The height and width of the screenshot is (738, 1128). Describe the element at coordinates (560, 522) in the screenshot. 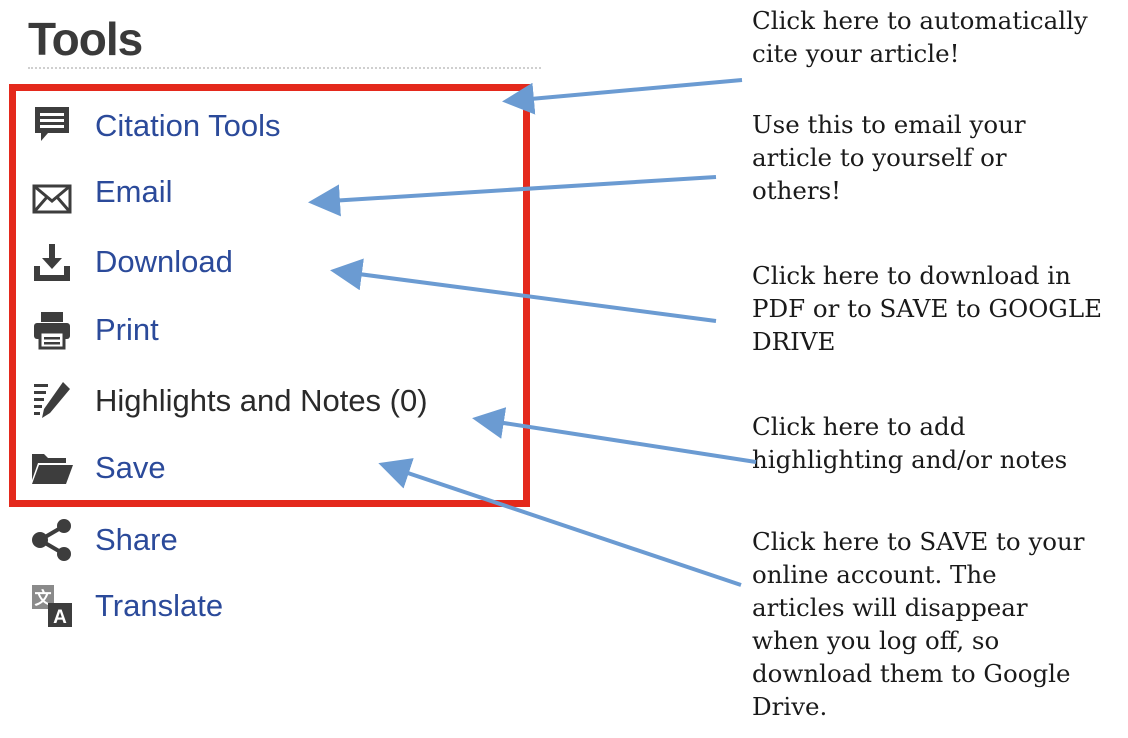

I see `arrow-save` at that location.